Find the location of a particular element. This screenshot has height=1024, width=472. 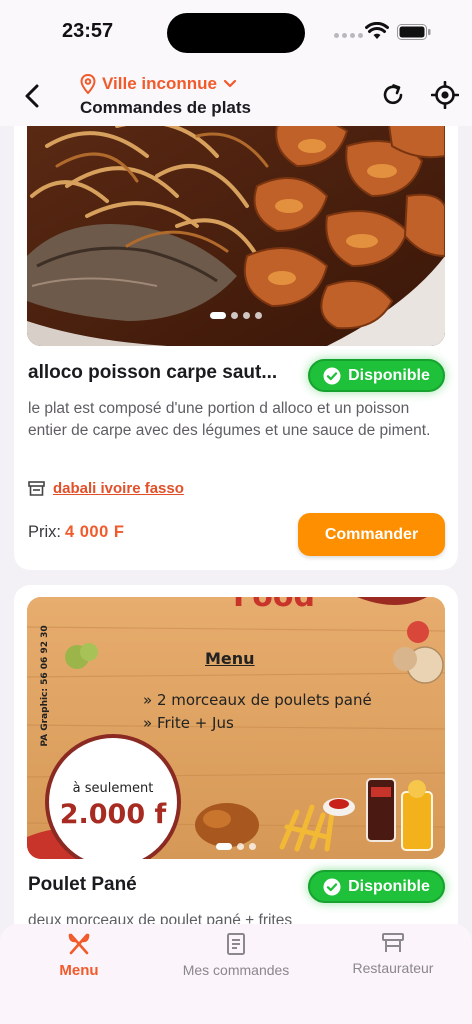

refresh-button is located at coordinates (393, 95).